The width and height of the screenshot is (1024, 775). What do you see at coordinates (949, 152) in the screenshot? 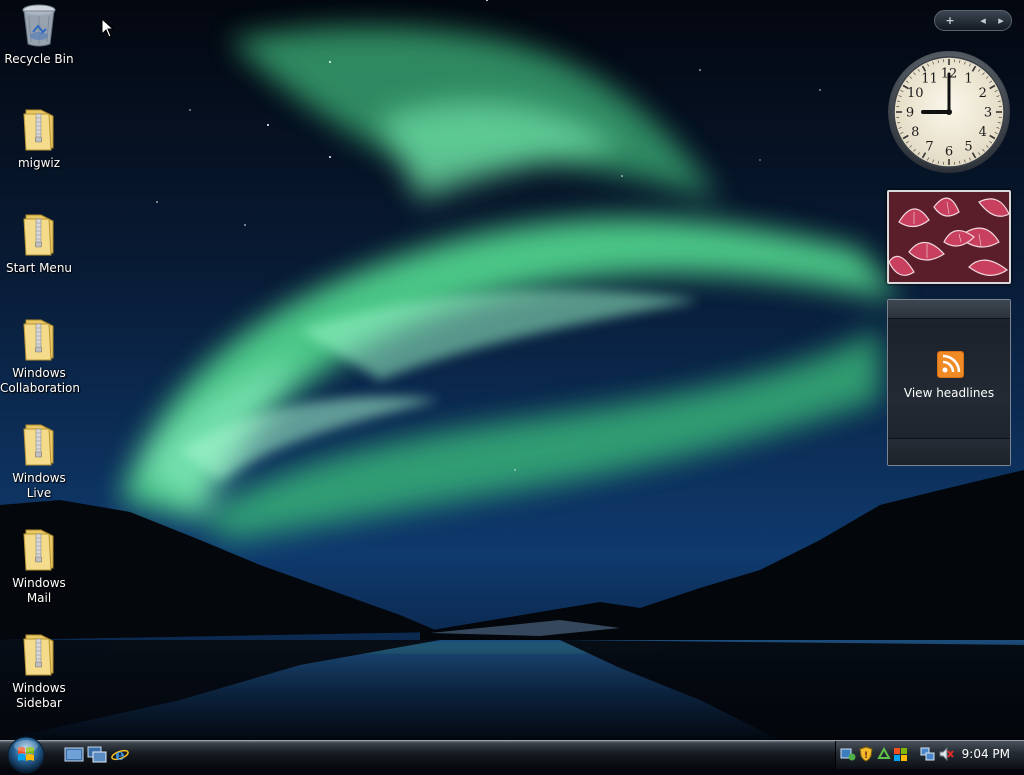
I see `clock-numeral: 6` at bounding box center [949, 152].